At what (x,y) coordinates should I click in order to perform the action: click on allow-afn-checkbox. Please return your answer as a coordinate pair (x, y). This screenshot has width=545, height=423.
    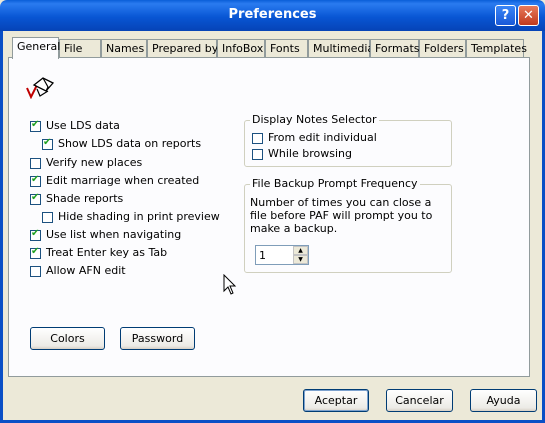
    Looking at the image, I should click on (35, 271).